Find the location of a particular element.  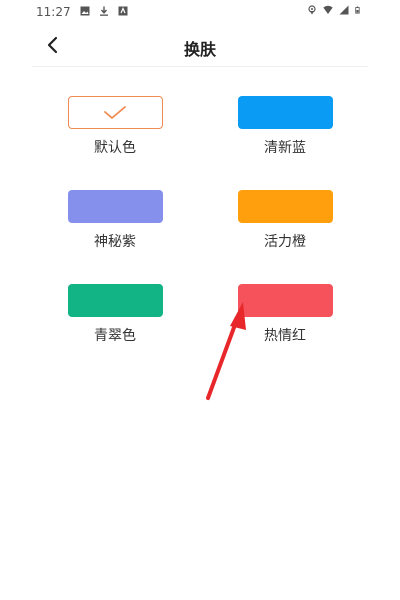

theme-swatch-red is located at coordinates (285, 300).